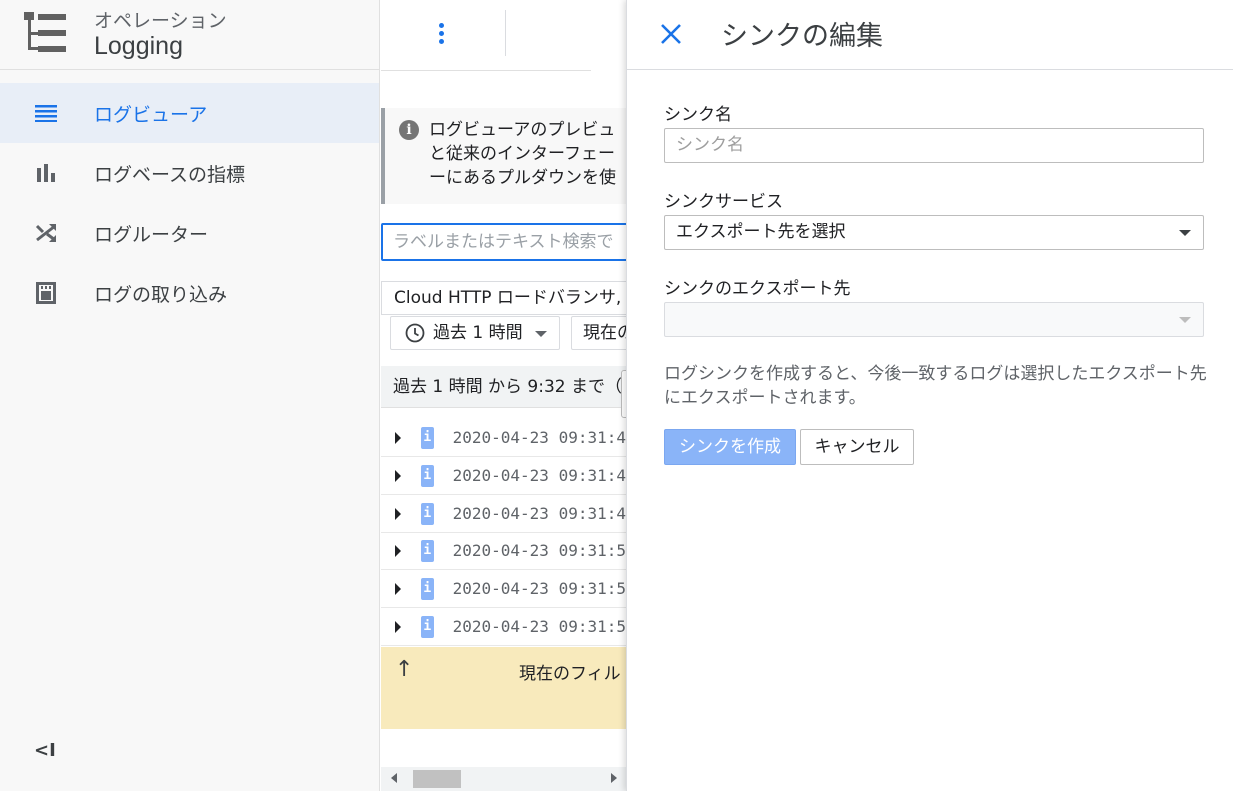 Image resolution: width=1233 pixels, height=791 pixels. I want to click on scroll-right-icon, so click(614, 778).